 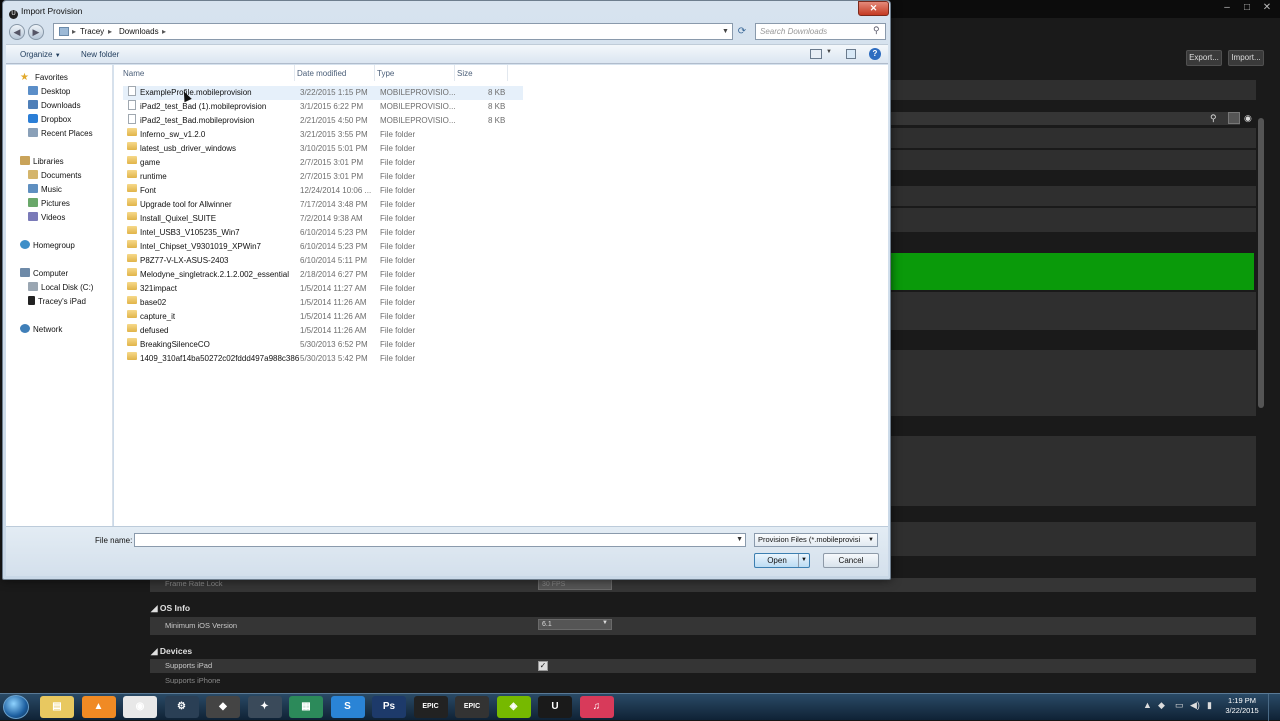 What do you see at coordinates (575, 624) in the screenshot?
I see `min-os-combo: 6.1` at bounding box center [575, 624].